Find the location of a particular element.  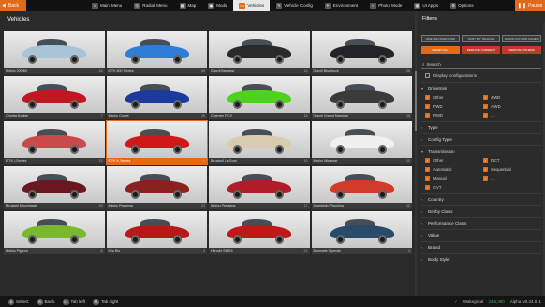

filter-section-header: › Body Style is located at coordinates (481, 259).